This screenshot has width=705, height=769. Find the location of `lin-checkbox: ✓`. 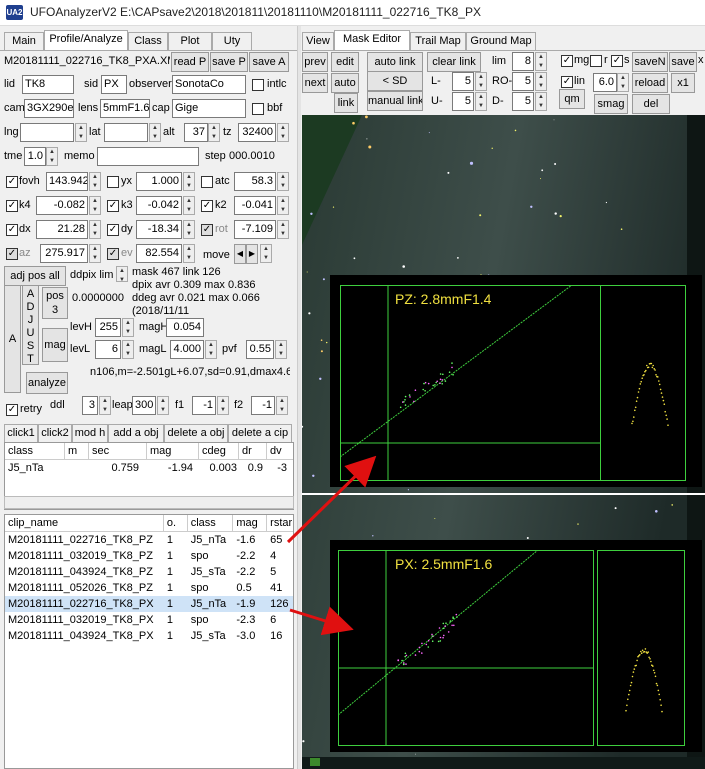

lin-checkbox: ✓ is located at coordinates (567, 82).